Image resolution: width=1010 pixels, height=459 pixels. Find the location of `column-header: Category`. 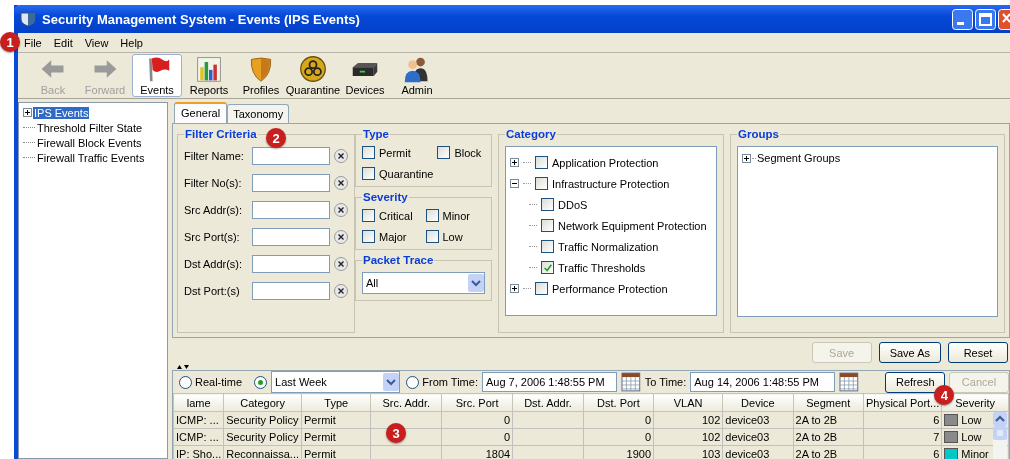

column-header: Category is located at coordinates (262, 402).